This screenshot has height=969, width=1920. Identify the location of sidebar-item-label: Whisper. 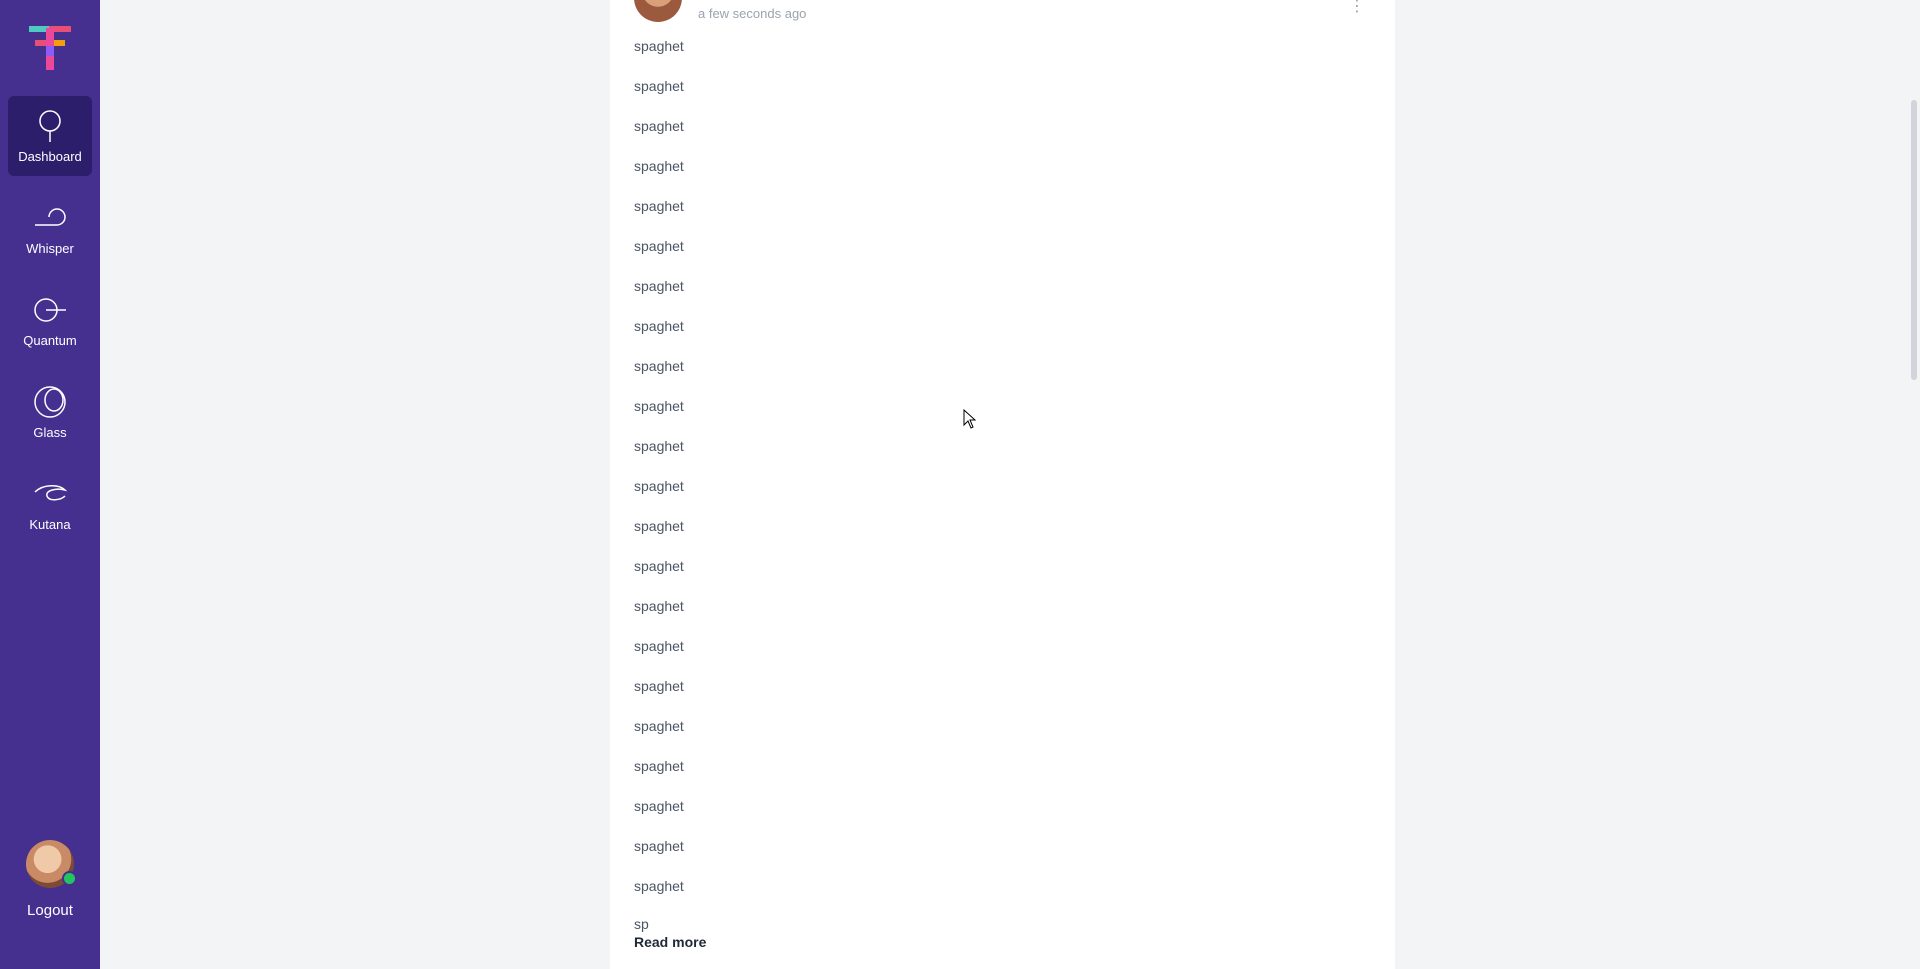
(50, 248).